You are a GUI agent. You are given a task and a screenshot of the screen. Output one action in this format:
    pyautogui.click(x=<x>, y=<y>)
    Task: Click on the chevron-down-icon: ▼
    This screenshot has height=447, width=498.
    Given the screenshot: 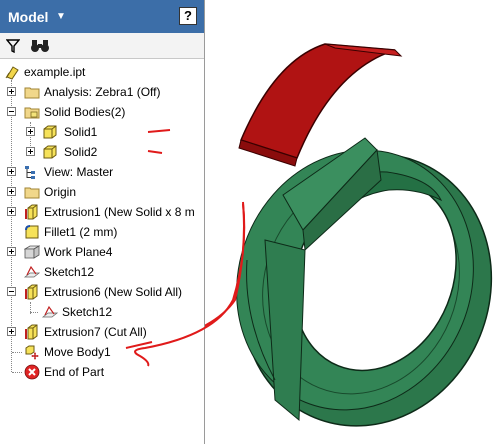 What is the action you would take?
    pyautogui.click(x=61, y=16)
    